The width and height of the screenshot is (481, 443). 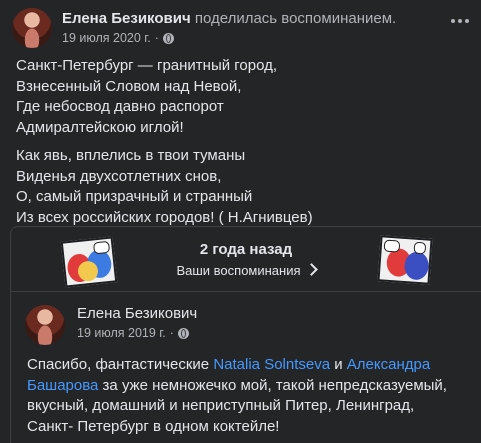 I want to click on poem-line: Виденья двухсотлетних снов,, so click(x=119, y=176).